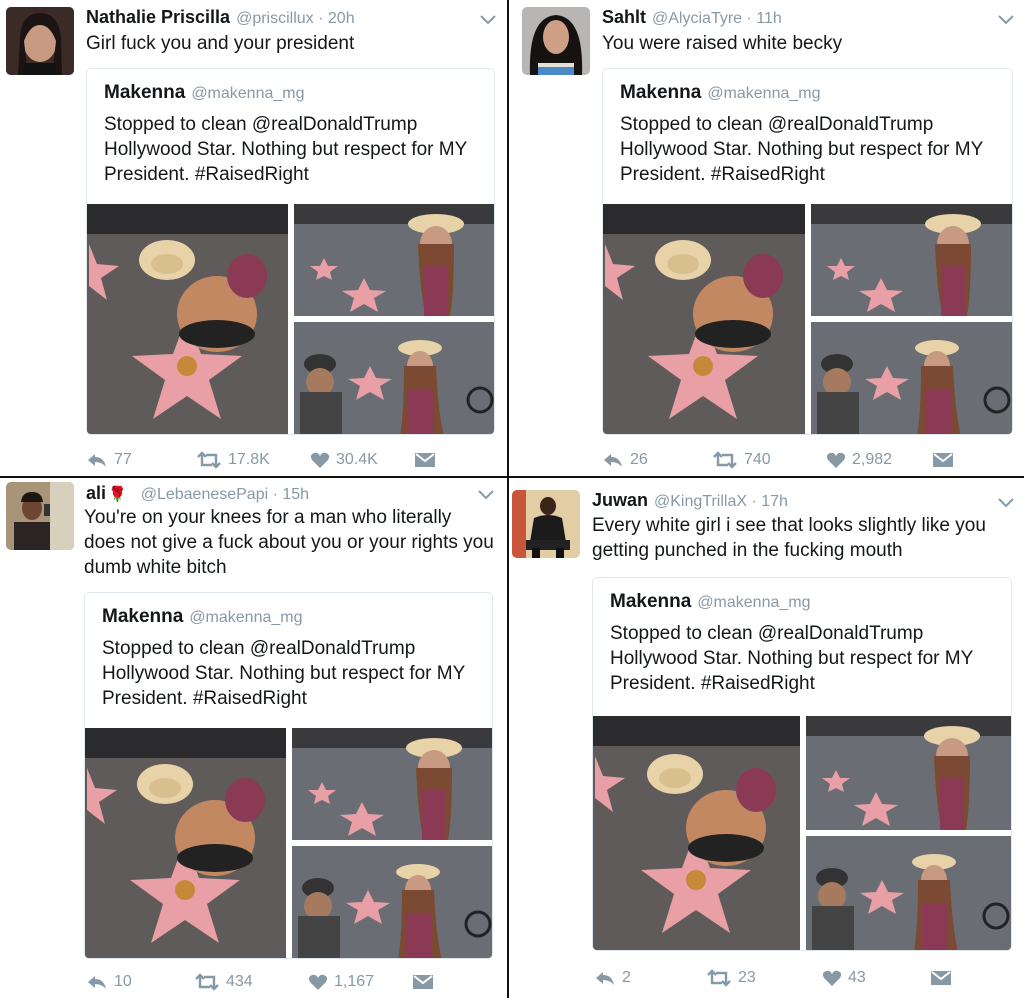  What do you see at coordinates (639, 459) in the screenshot?
I see `reply-count: 26` at bounding box center [639, 459].